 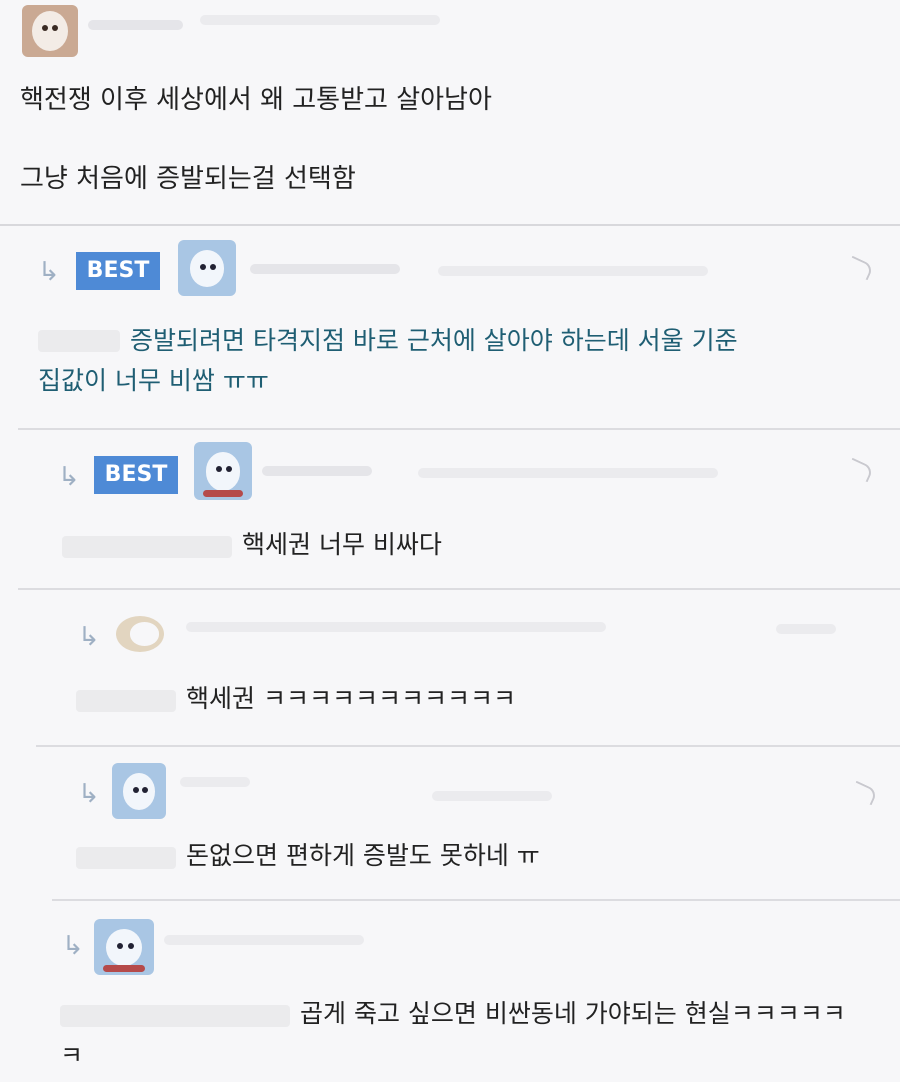 I want to click on comment-text: 증발되려면 타격지점 바로 근처에 살아야 하는데 서울 기준, so click(x=434, y=340).